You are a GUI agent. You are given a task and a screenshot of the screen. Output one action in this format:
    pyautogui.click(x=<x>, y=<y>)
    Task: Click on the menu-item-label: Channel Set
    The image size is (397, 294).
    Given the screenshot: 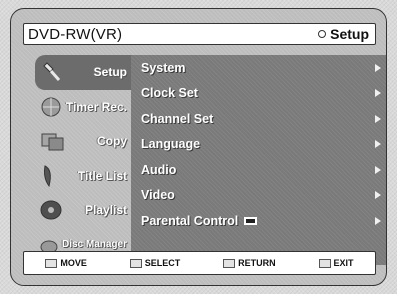 What is the action you would take?
    pyautogui.click(x=177, y=118)
    